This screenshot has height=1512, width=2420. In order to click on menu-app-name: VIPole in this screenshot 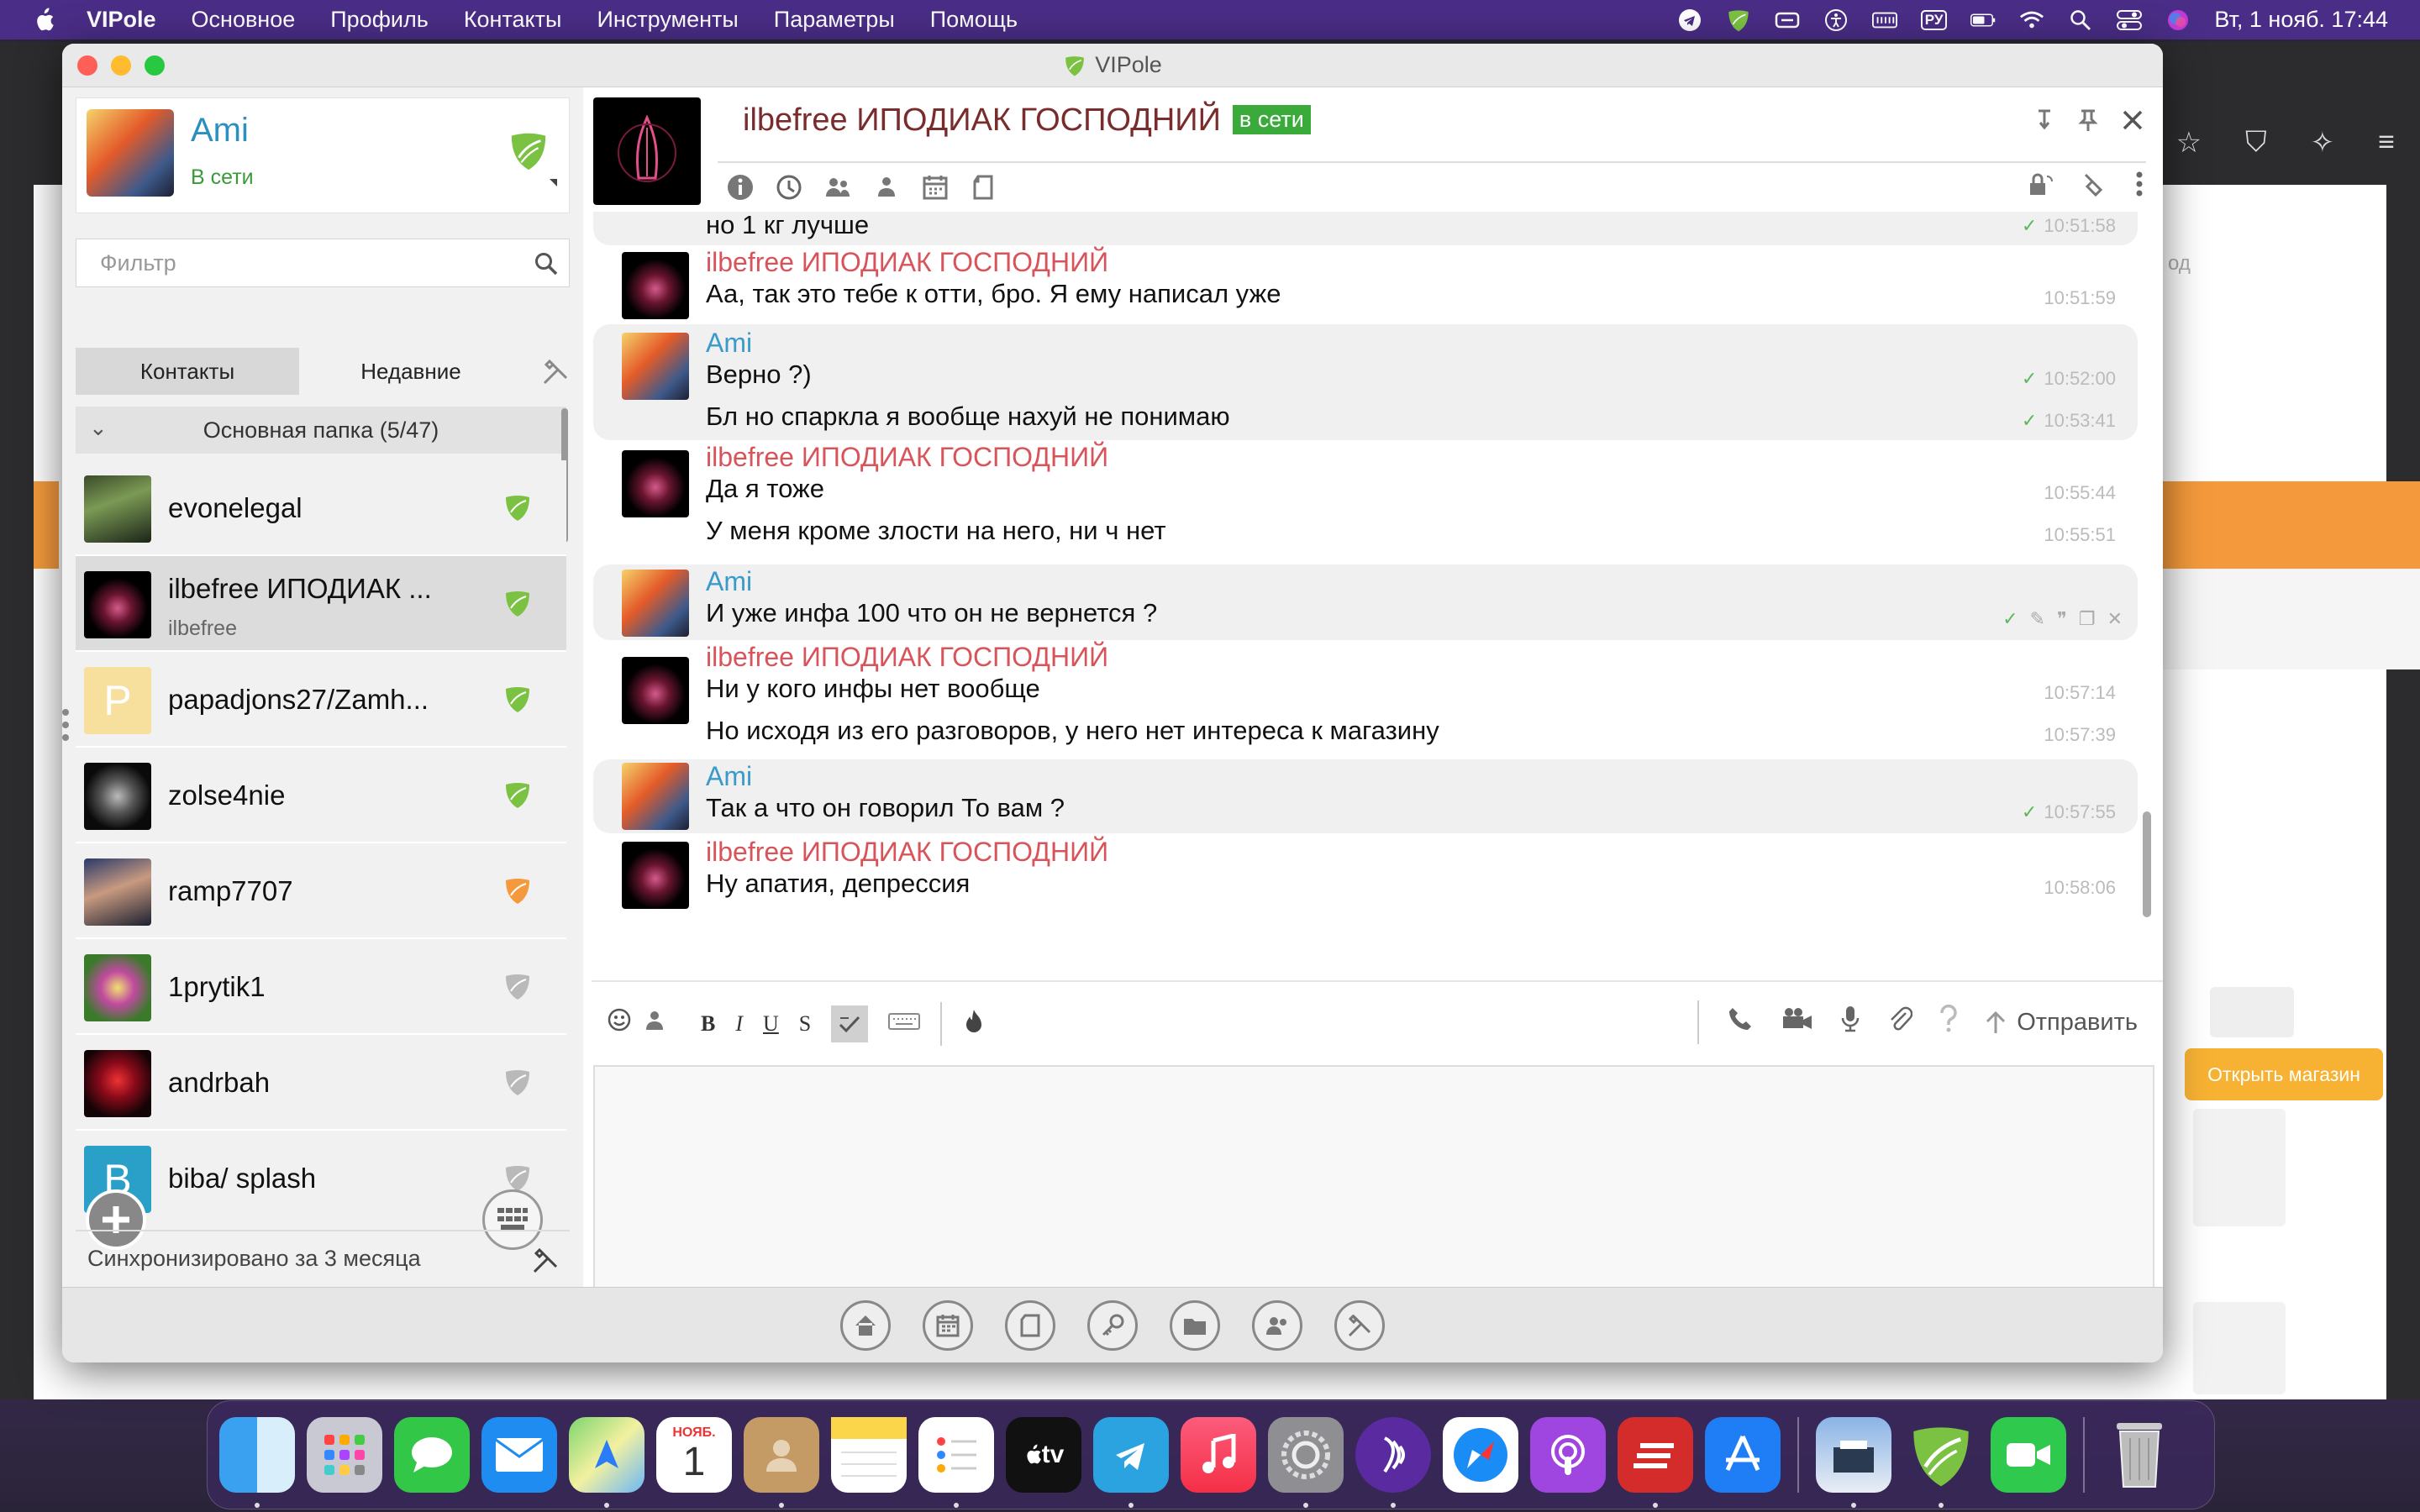, I will do `click(121, 20)`.